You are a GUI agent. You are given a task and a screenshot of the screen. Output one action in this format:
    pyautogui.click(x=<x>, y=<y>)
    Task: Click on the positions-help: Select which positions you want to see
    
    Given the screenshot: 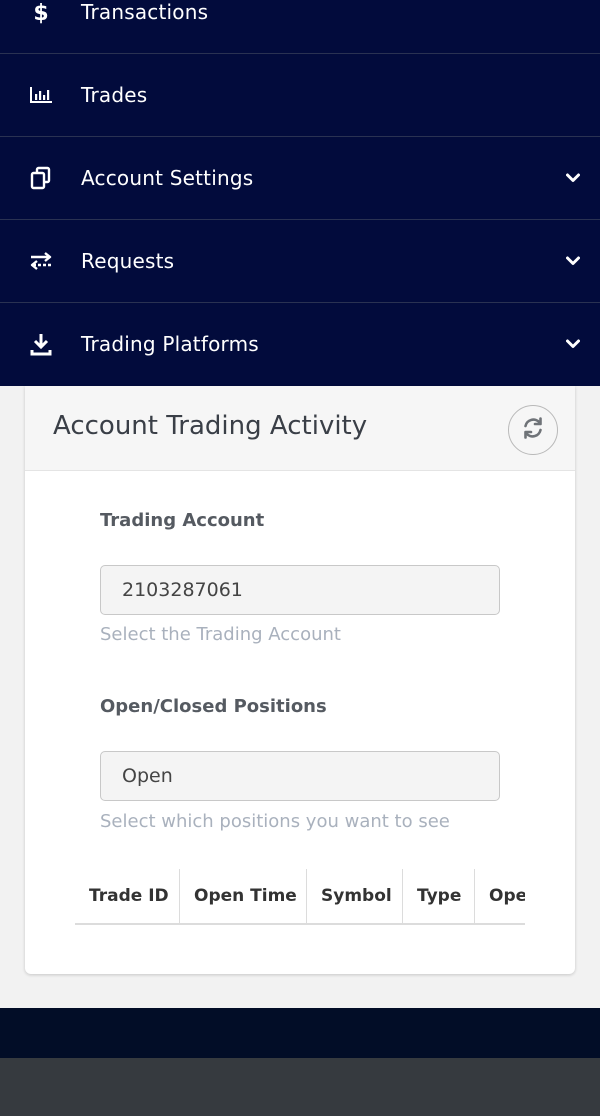 What is the action you would take?
    pyautogui.click(x=275, y=821)
    